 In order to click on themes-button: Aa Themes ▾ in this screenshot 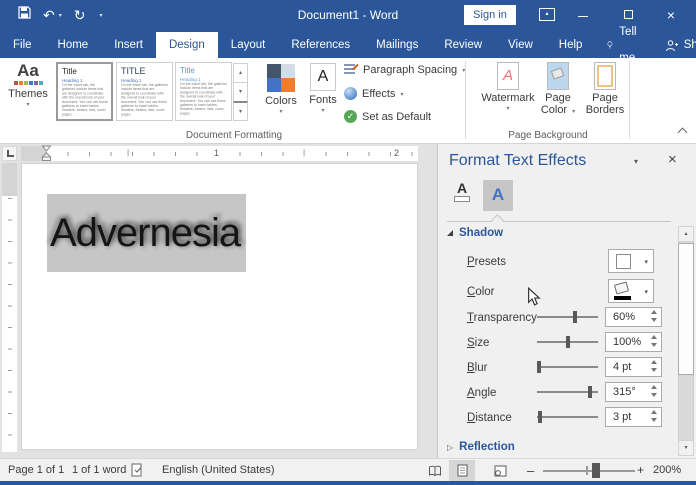, I will do `click(28, 85)`.